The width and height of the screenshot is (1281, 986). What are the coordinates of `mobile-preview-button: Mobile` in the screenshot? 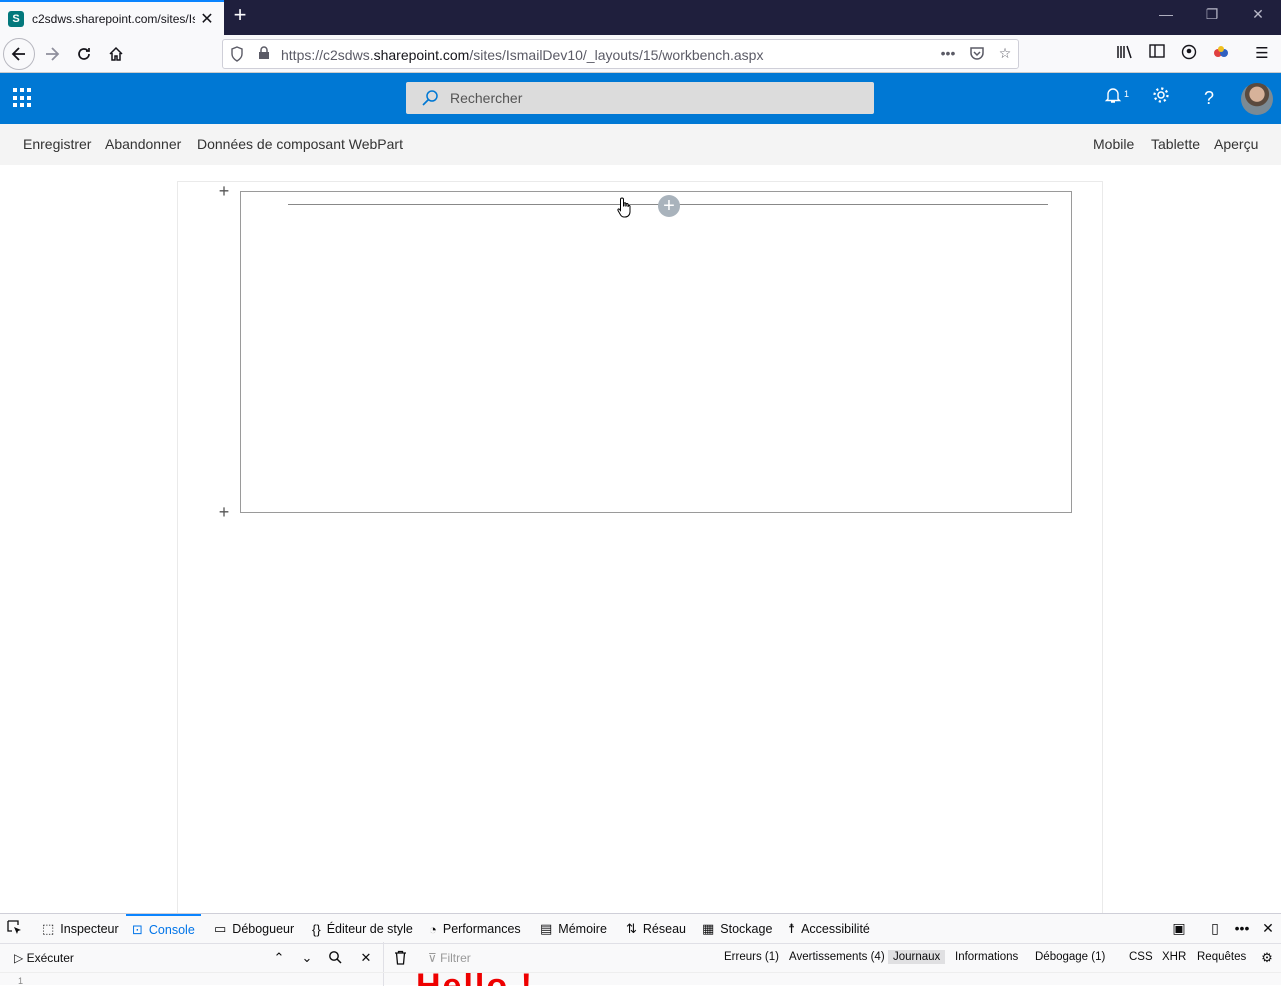 It's located at (1113, 144).